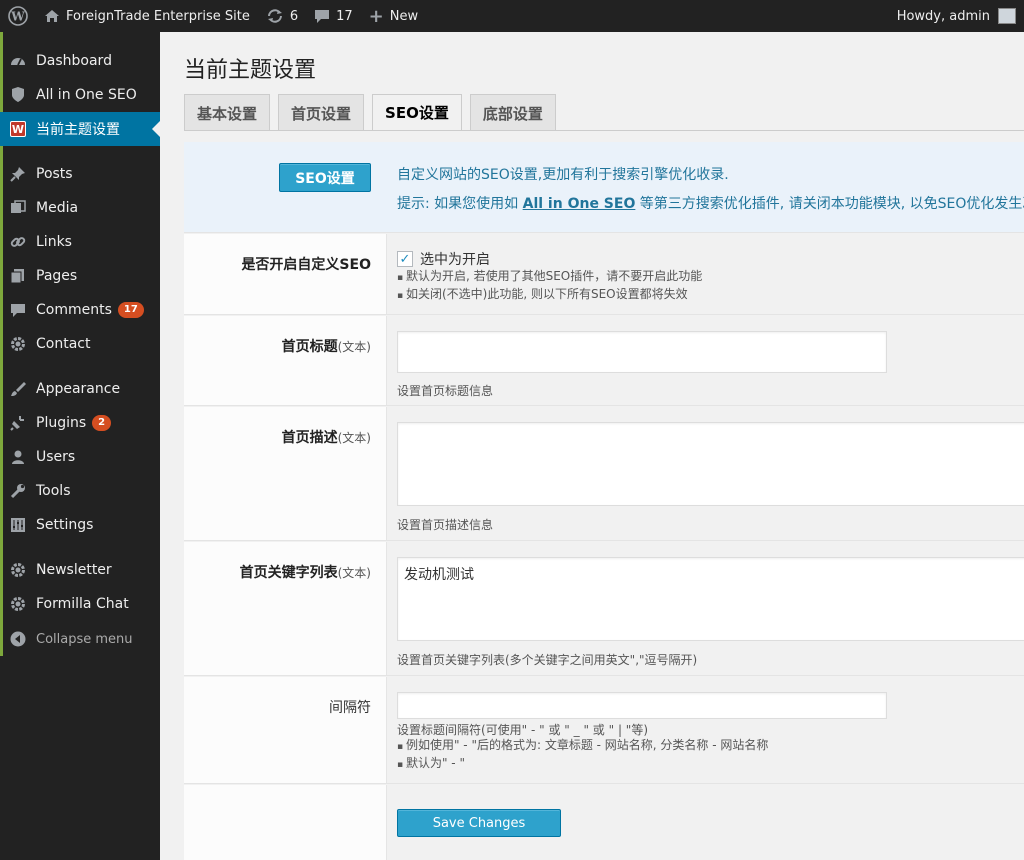  I want to click on menu-item-formilla-chat: Formilla Chat, so click(80, 604).